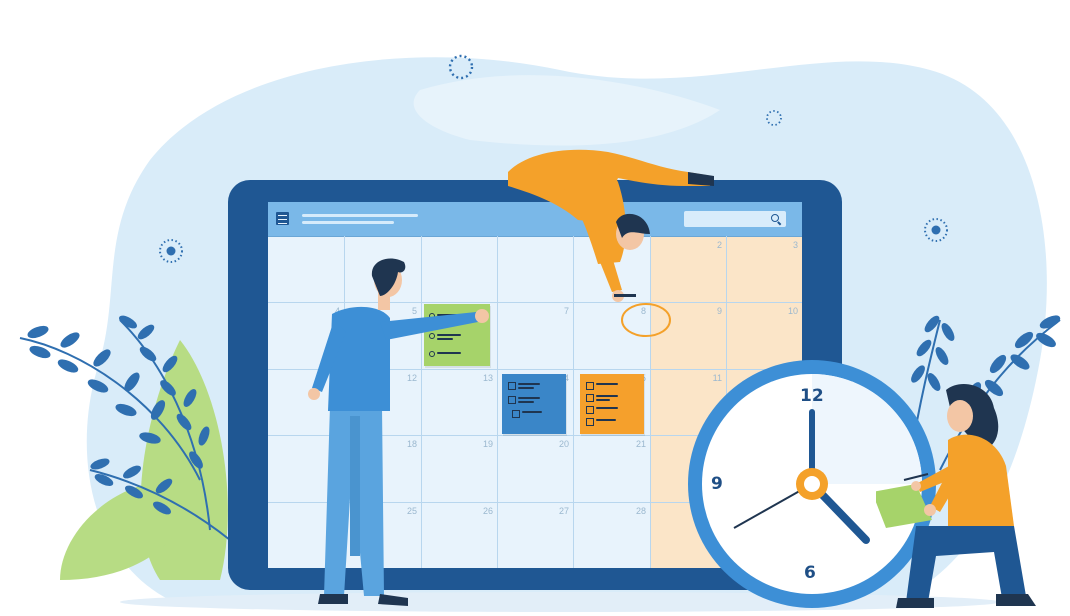  I want to click on header-subtitle-placeholder, so click(348, 222).